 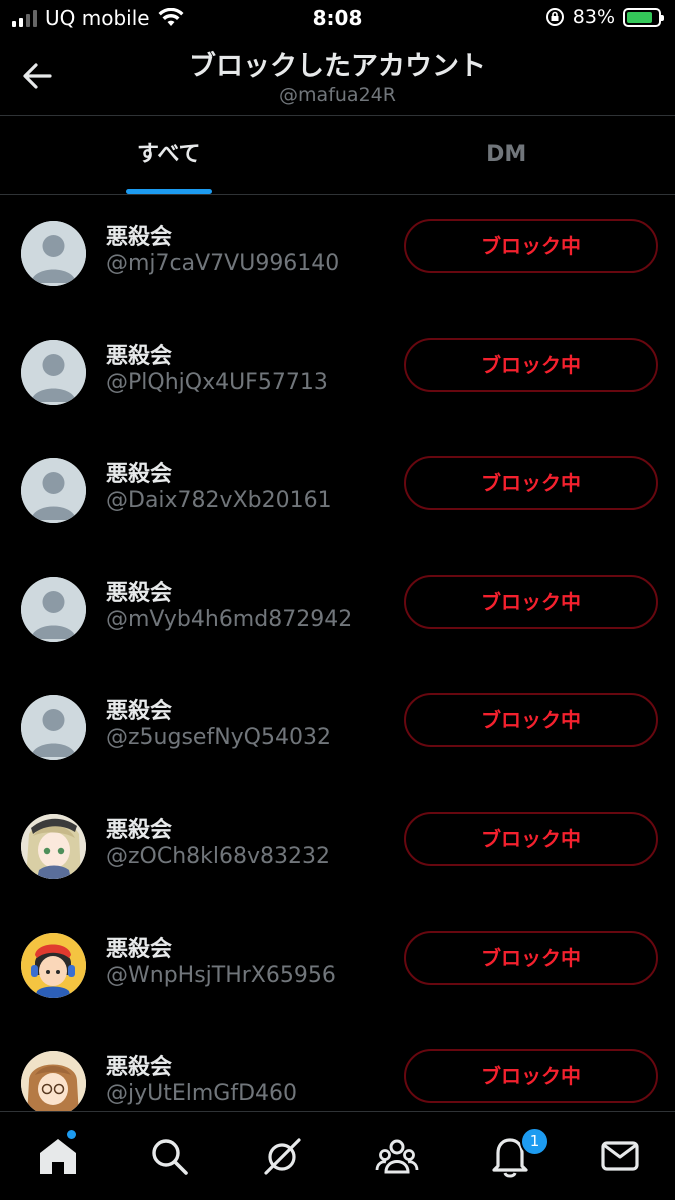 What do you see at coordinates (337, 728) in the screenshot?
I see `list-item: 悪殺会 @z5ugsefNyQ54032 ブロック中` at bounding box center [337, 728].